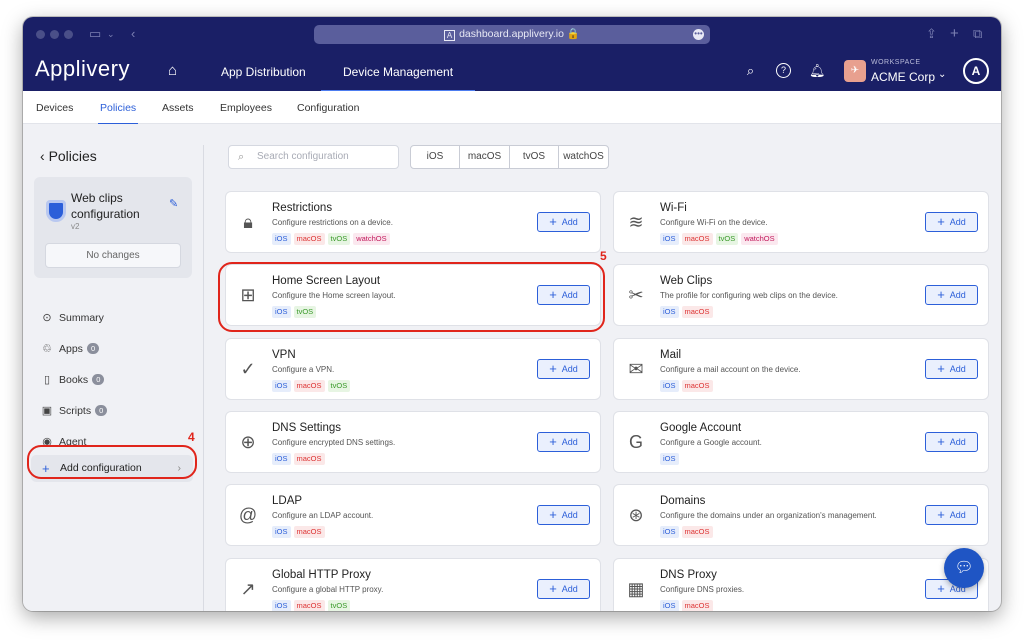 The width and height of the screenshot is (1024, 640). I want to click on scripts-icon: ▣, so click(47, 411).